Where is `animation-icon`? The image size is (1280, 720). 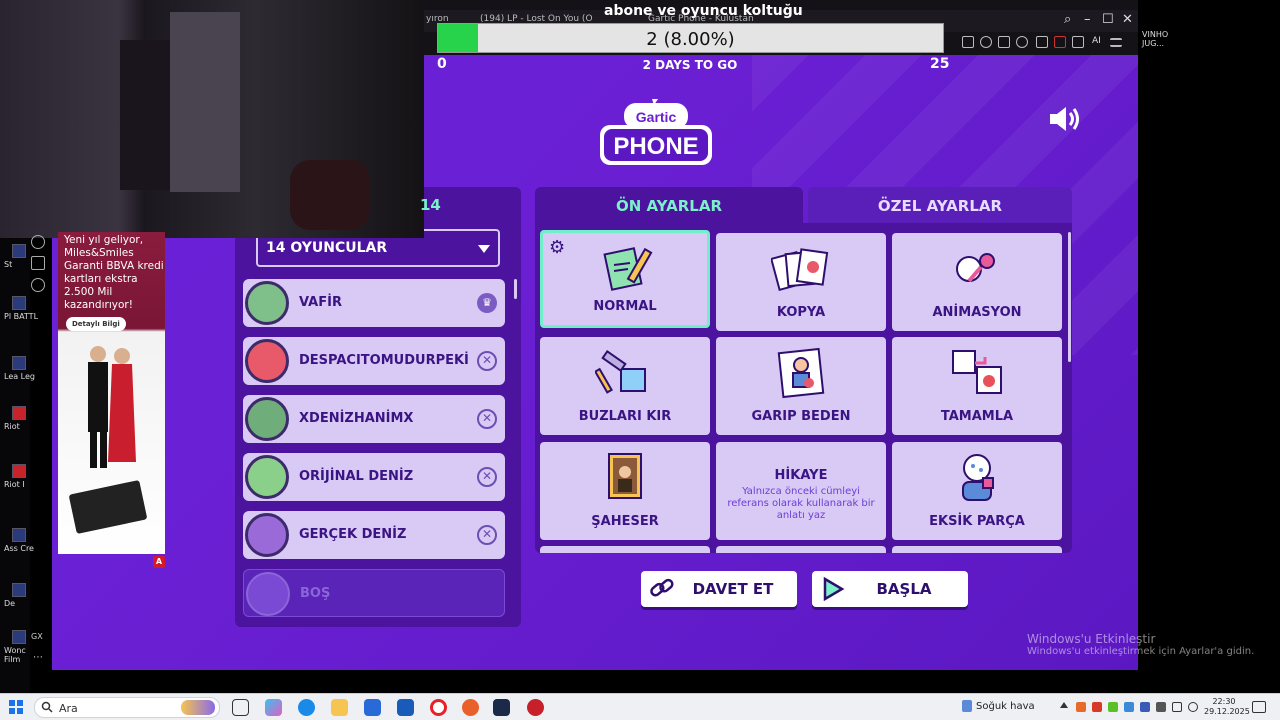
animation-icon is located at coordinates (975, 268).